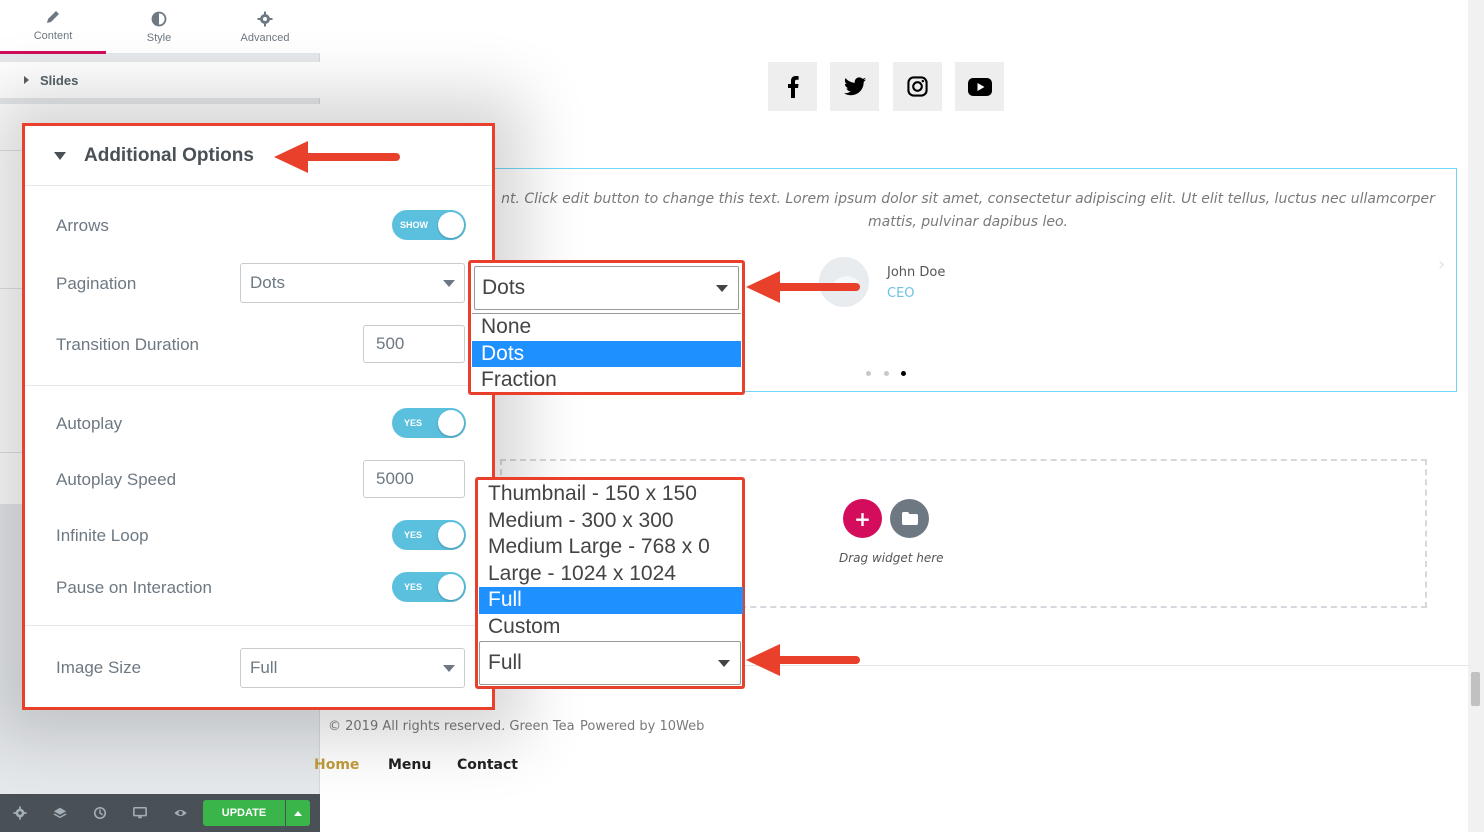 This screenshot has height=832, width=1484. What do you see at coordinates (409, 765) in the screenshot?
I see `menu-link-menu: Menu` at bounding box center [409, 765].